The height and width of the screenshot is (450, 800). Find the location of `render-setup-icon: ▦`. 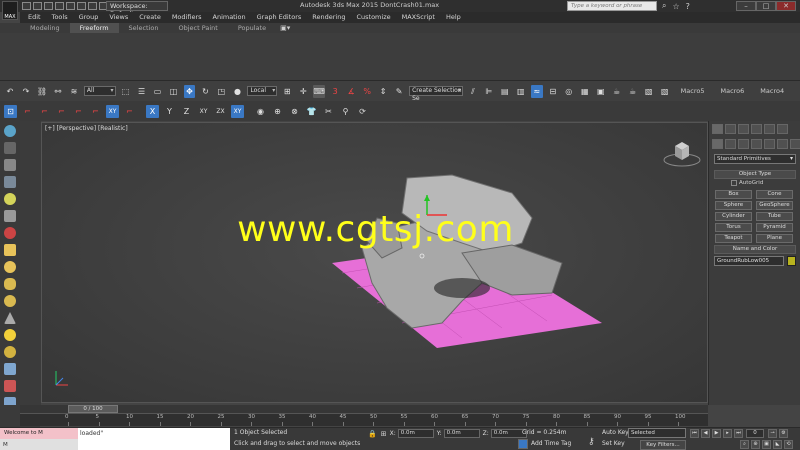

render-setup-icon: ▦ is located at coordinates (585, 91).